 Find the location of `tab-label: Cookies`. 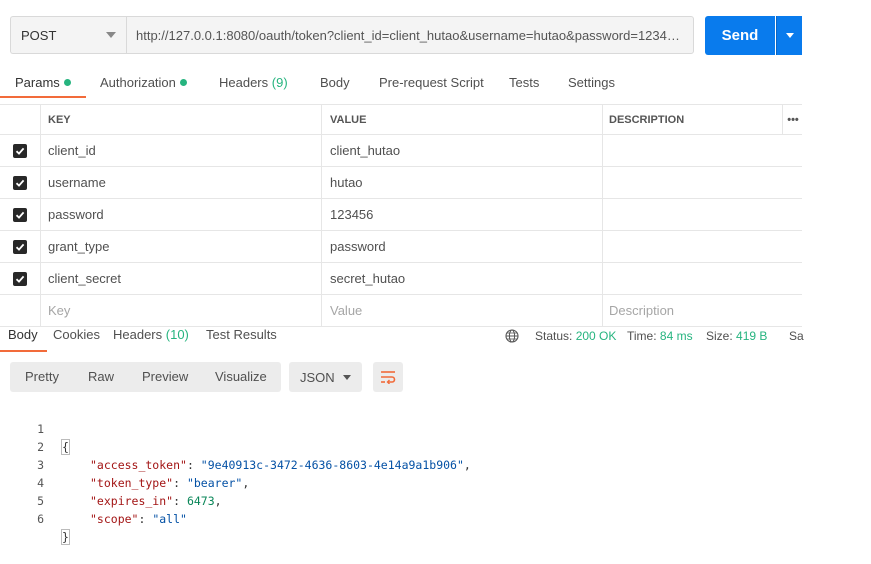

tab-label: Cookies is located at coordinates (76, 334).